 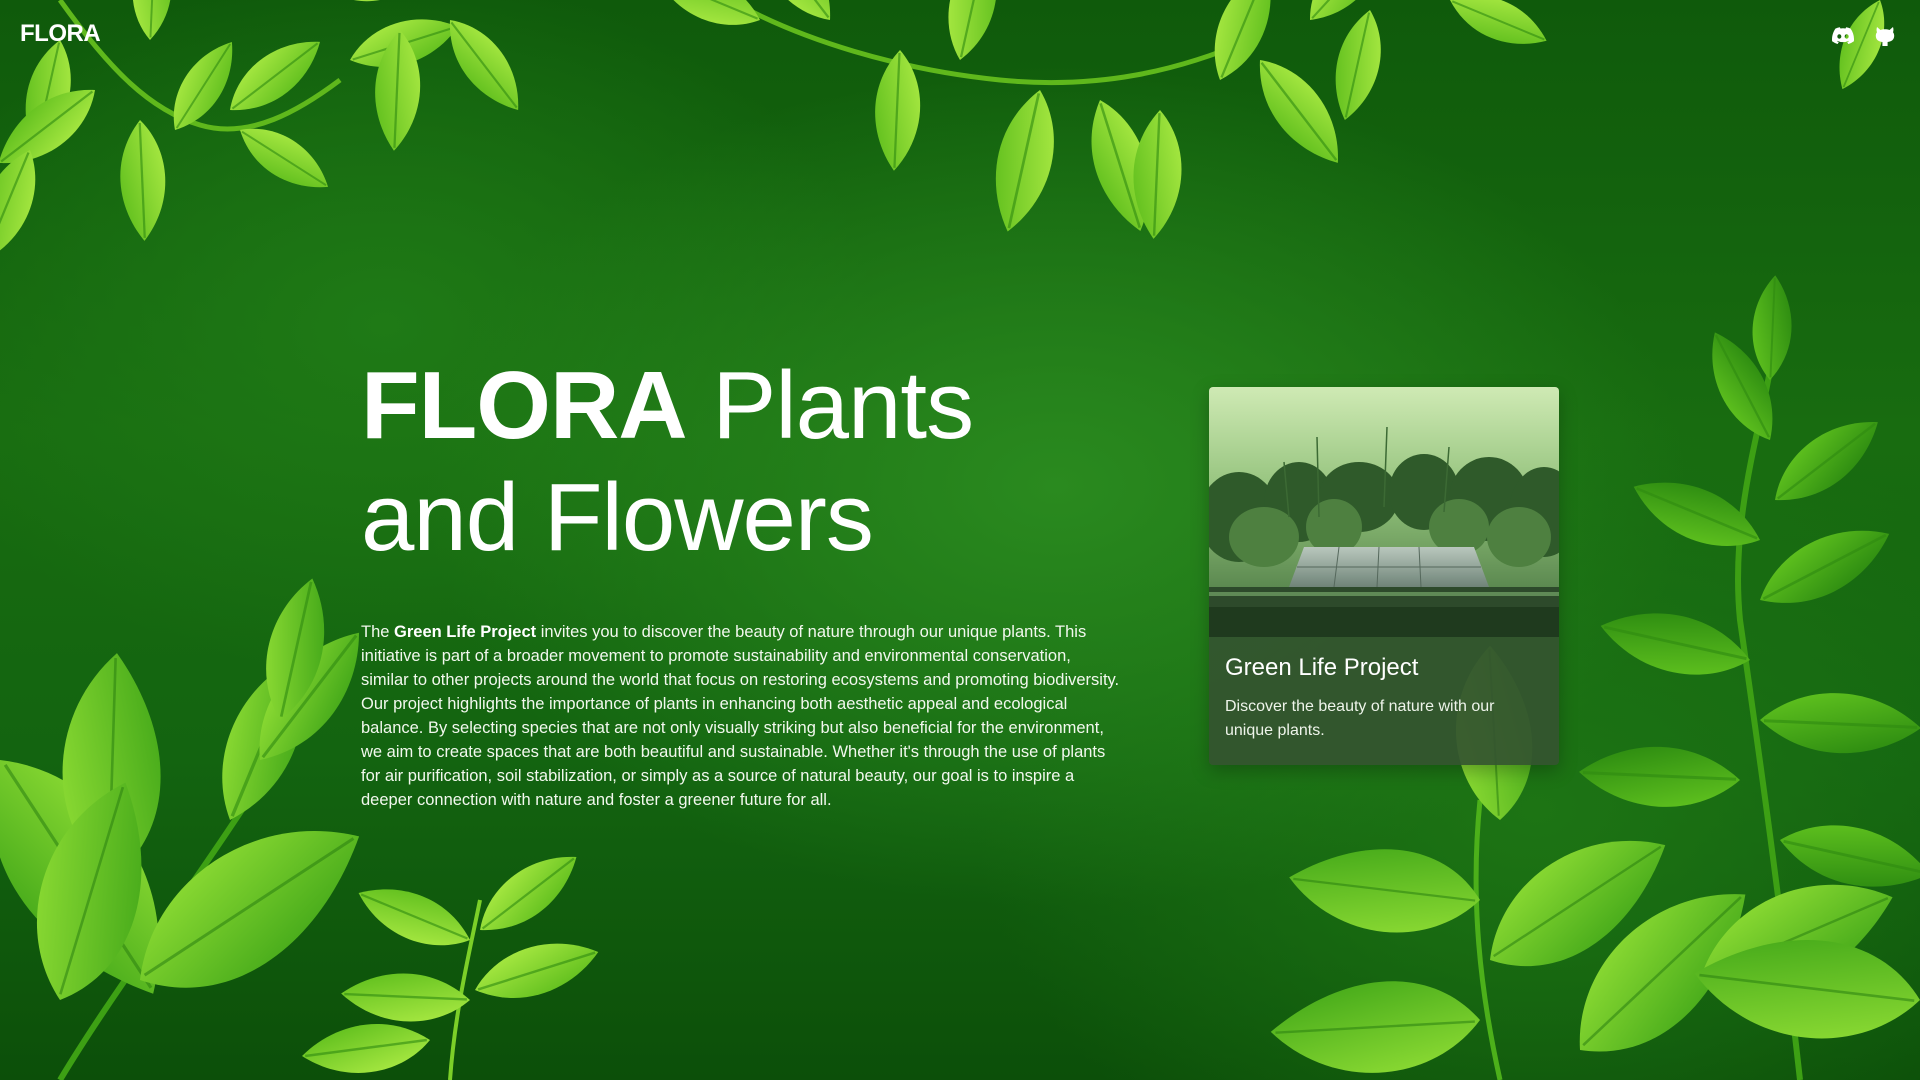 What do you see at coordinates (524, 405) in the screenshot?
I see `hero-title-brand: FLORA` at bounding box center [524, 405].